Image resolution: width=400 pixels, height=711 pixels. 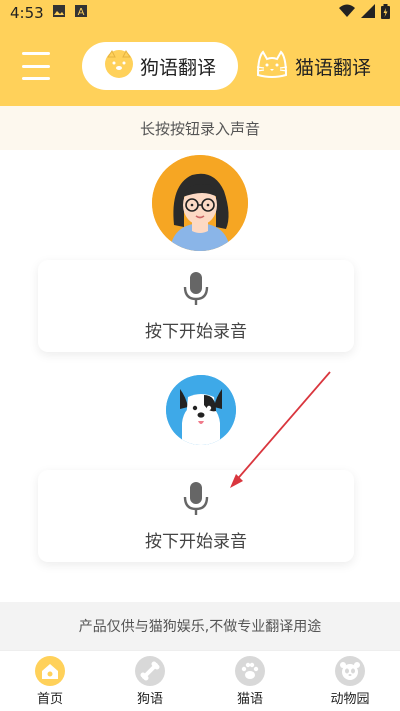 What do you see at coordinates (177, 67) in the screenshot?
I see `tab-dog-label: 狗语翻译` at bounding box center [177, 67].